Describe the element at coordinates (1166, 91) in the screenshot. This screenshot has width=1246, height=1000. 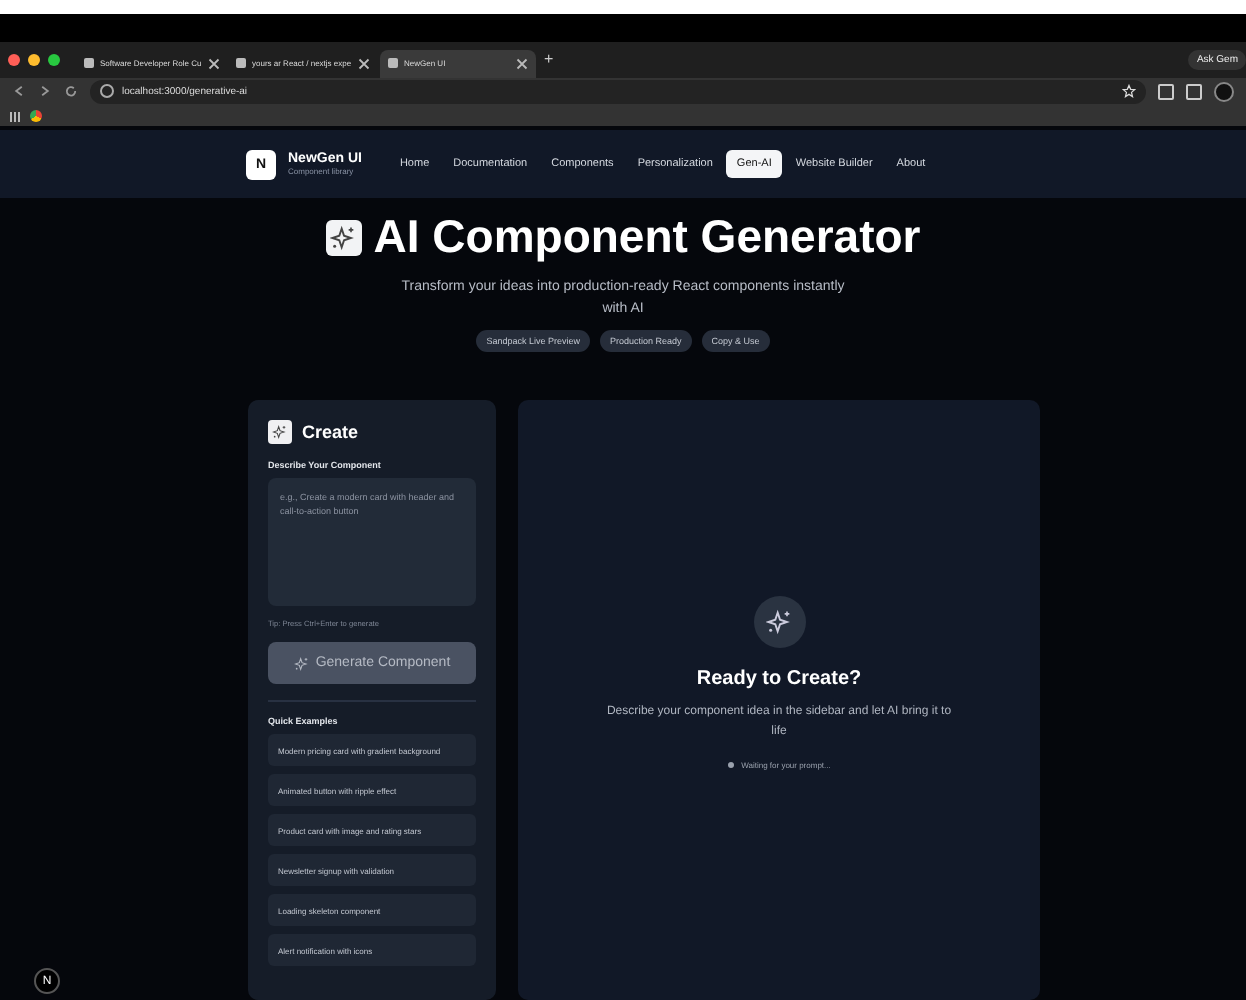
I see `extension-icon` at that location.